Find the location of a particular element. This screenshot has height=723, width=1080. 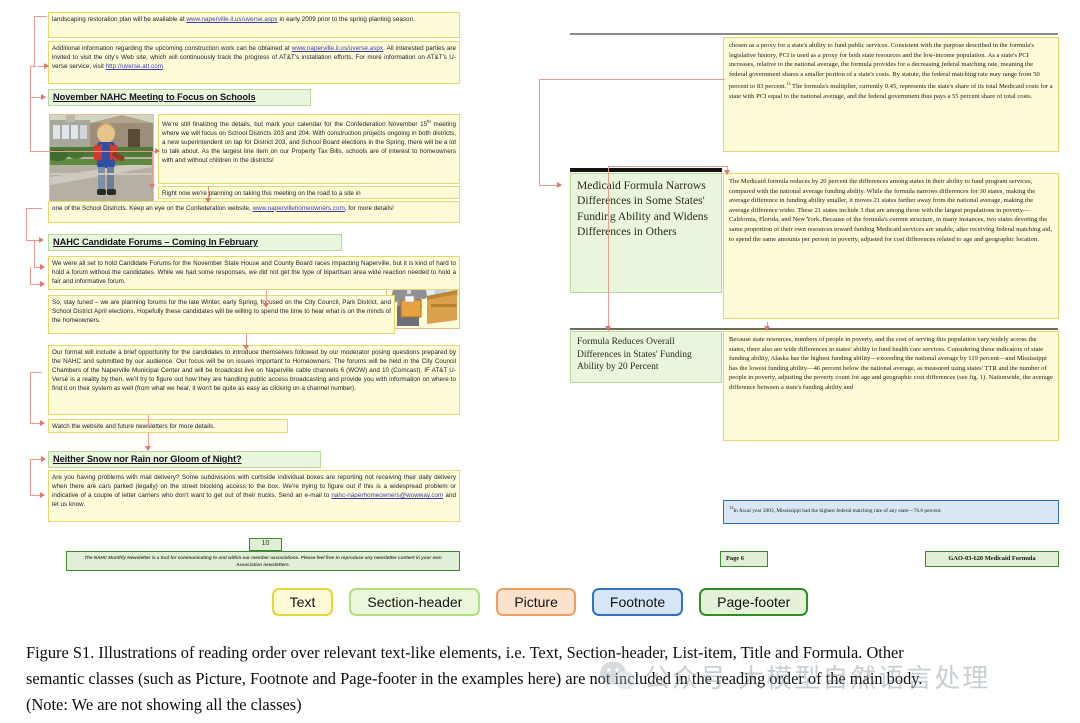

link: www.napervillehomeowners.com is located at coordinates (299, 208).